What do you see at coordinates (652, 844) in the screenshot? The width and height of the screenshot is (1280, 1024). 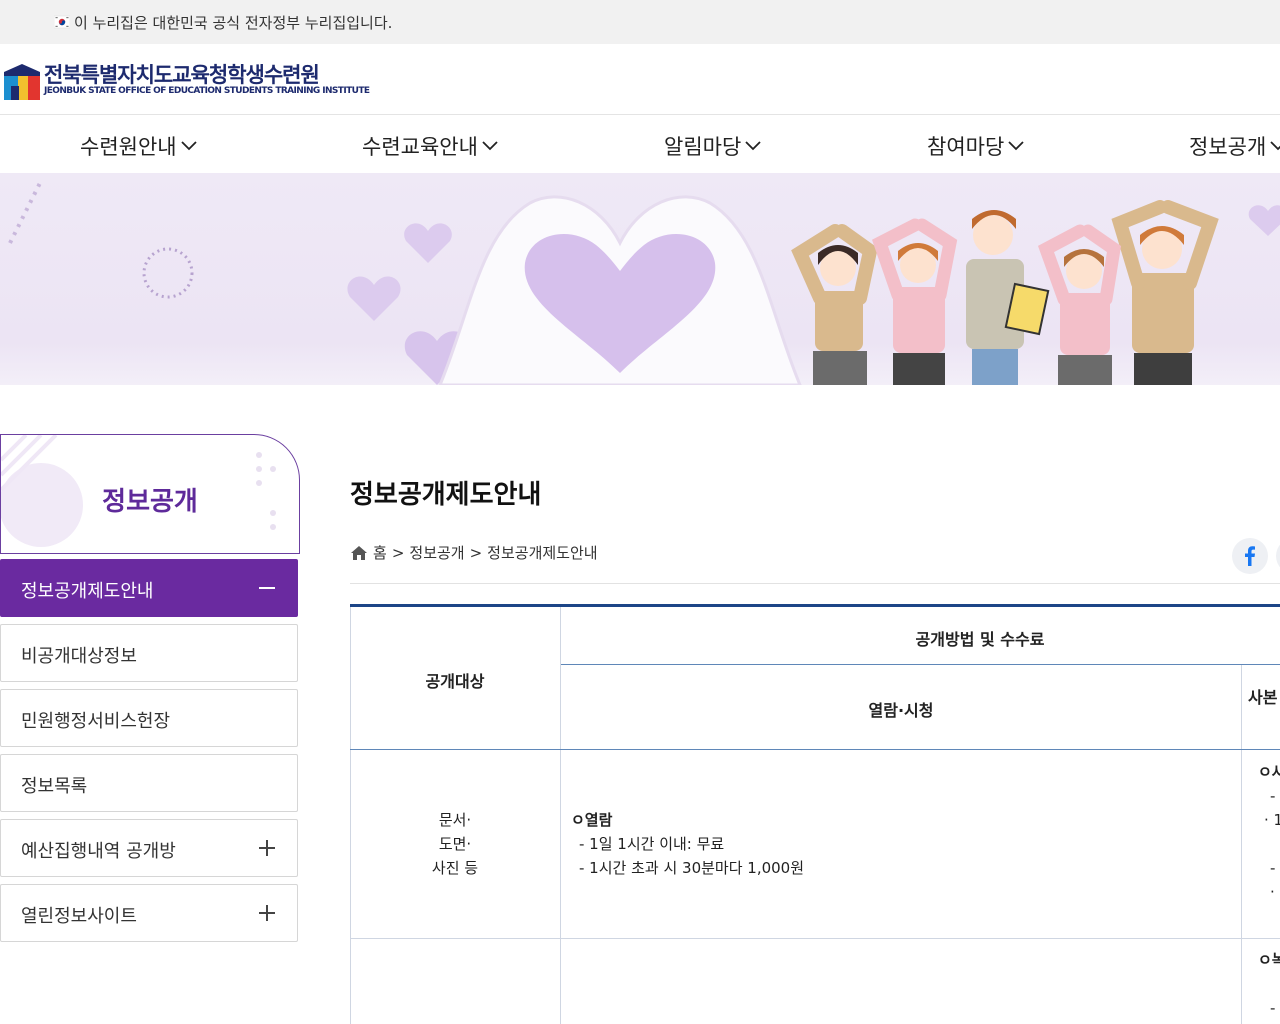 I see `td-view-line: - 1일 1시간 이내: 무료` at bounding box center [652, 844].